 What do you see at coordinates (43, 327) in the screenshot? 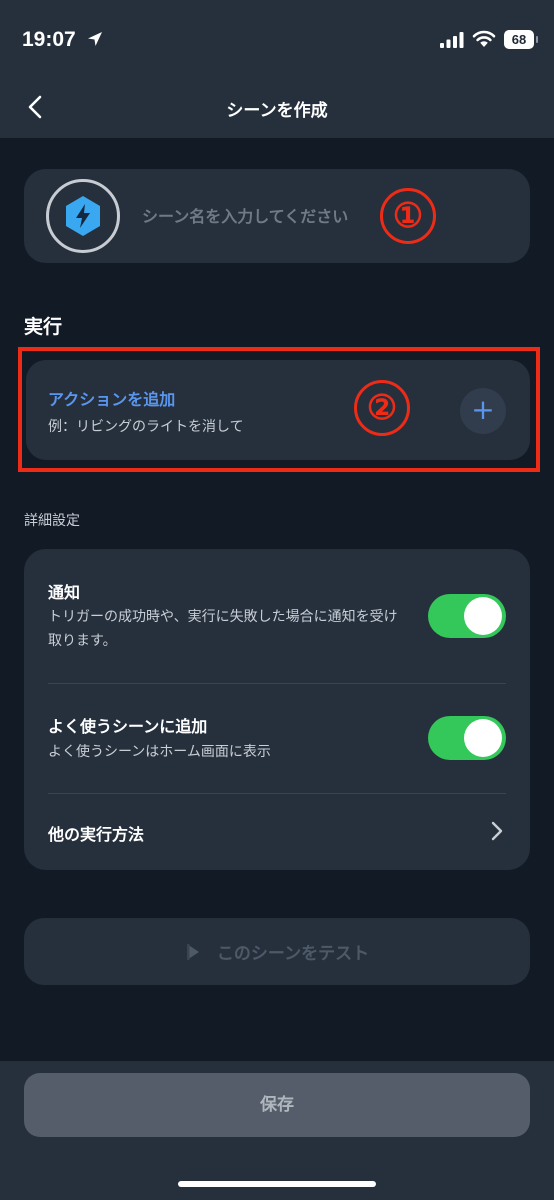
I see `execution-section-title: 実行` at bounding box center [43, 327].